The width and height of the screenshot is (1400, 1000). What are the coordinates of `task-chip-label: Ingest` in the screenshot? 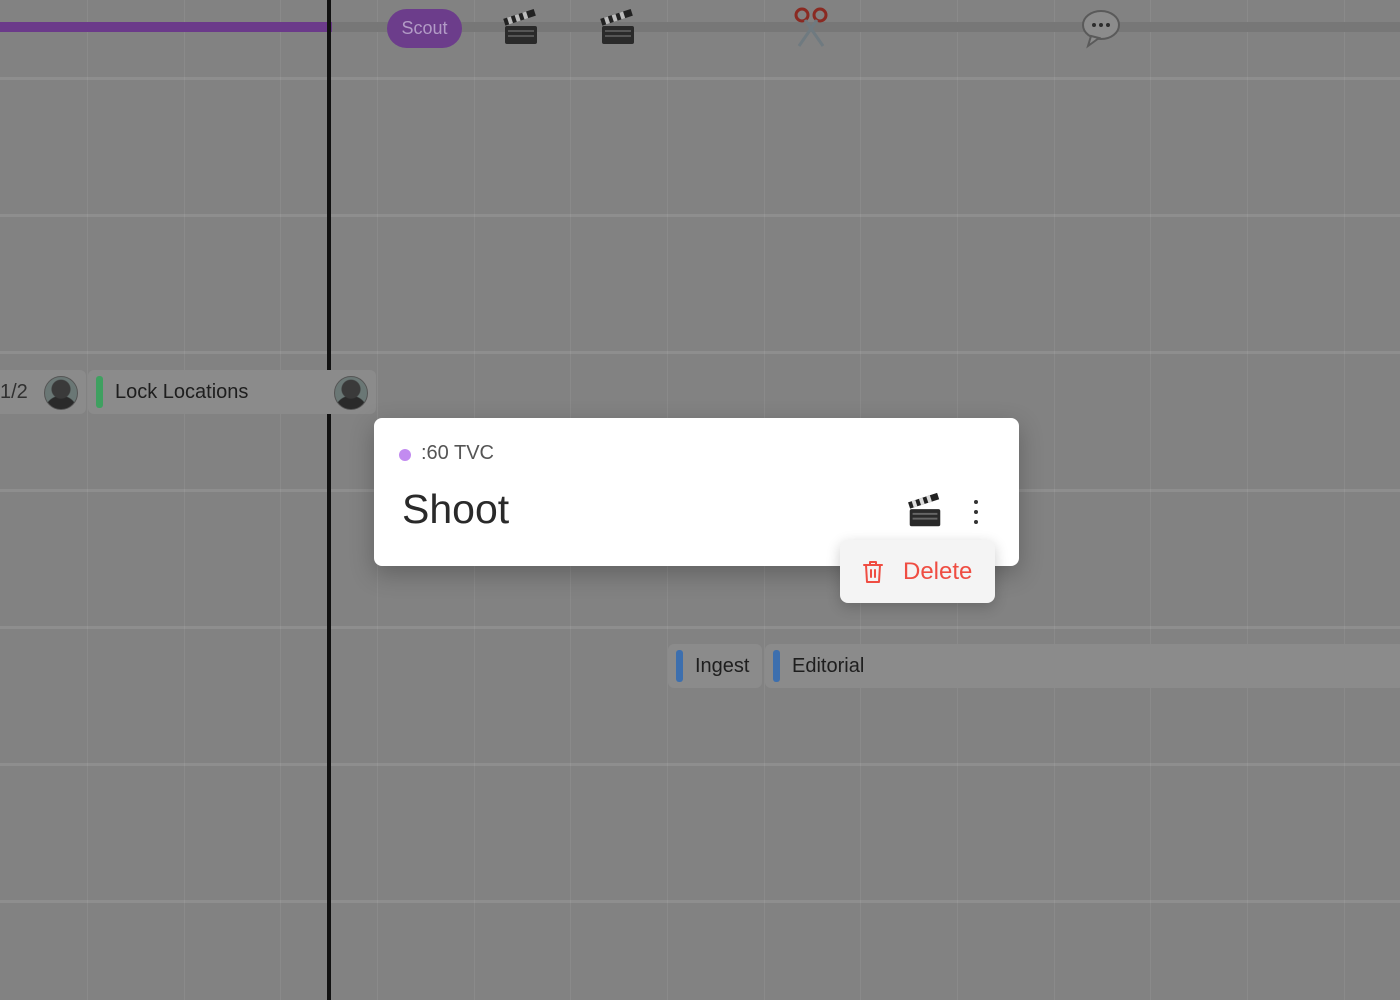 It's located at (722, 665).